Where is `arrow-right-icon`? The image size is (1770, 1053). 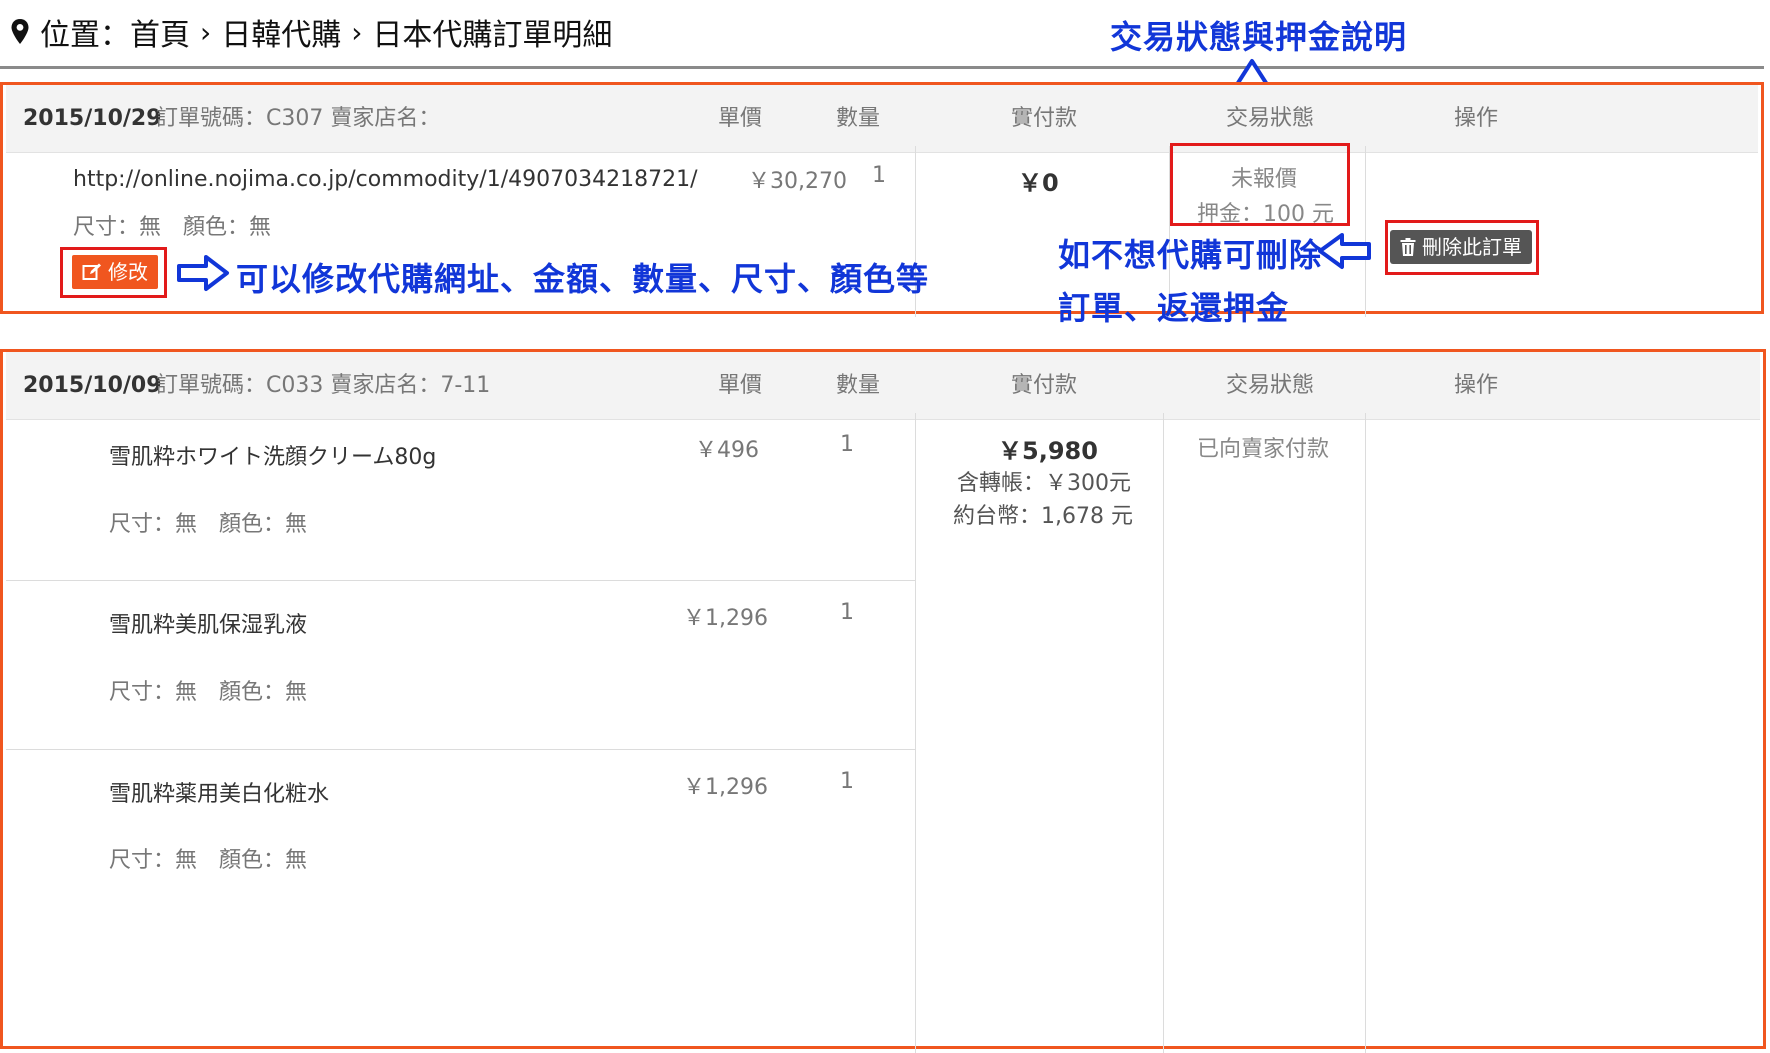 arrow-right-icon is located at coordinates (203, 273).